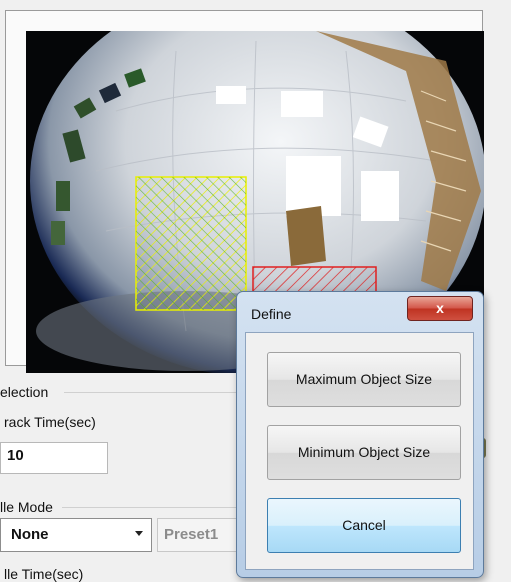 Image resolution: width=511 pixels, height=582 pixels. I want to click on close-icon: x, so click(440, 308).